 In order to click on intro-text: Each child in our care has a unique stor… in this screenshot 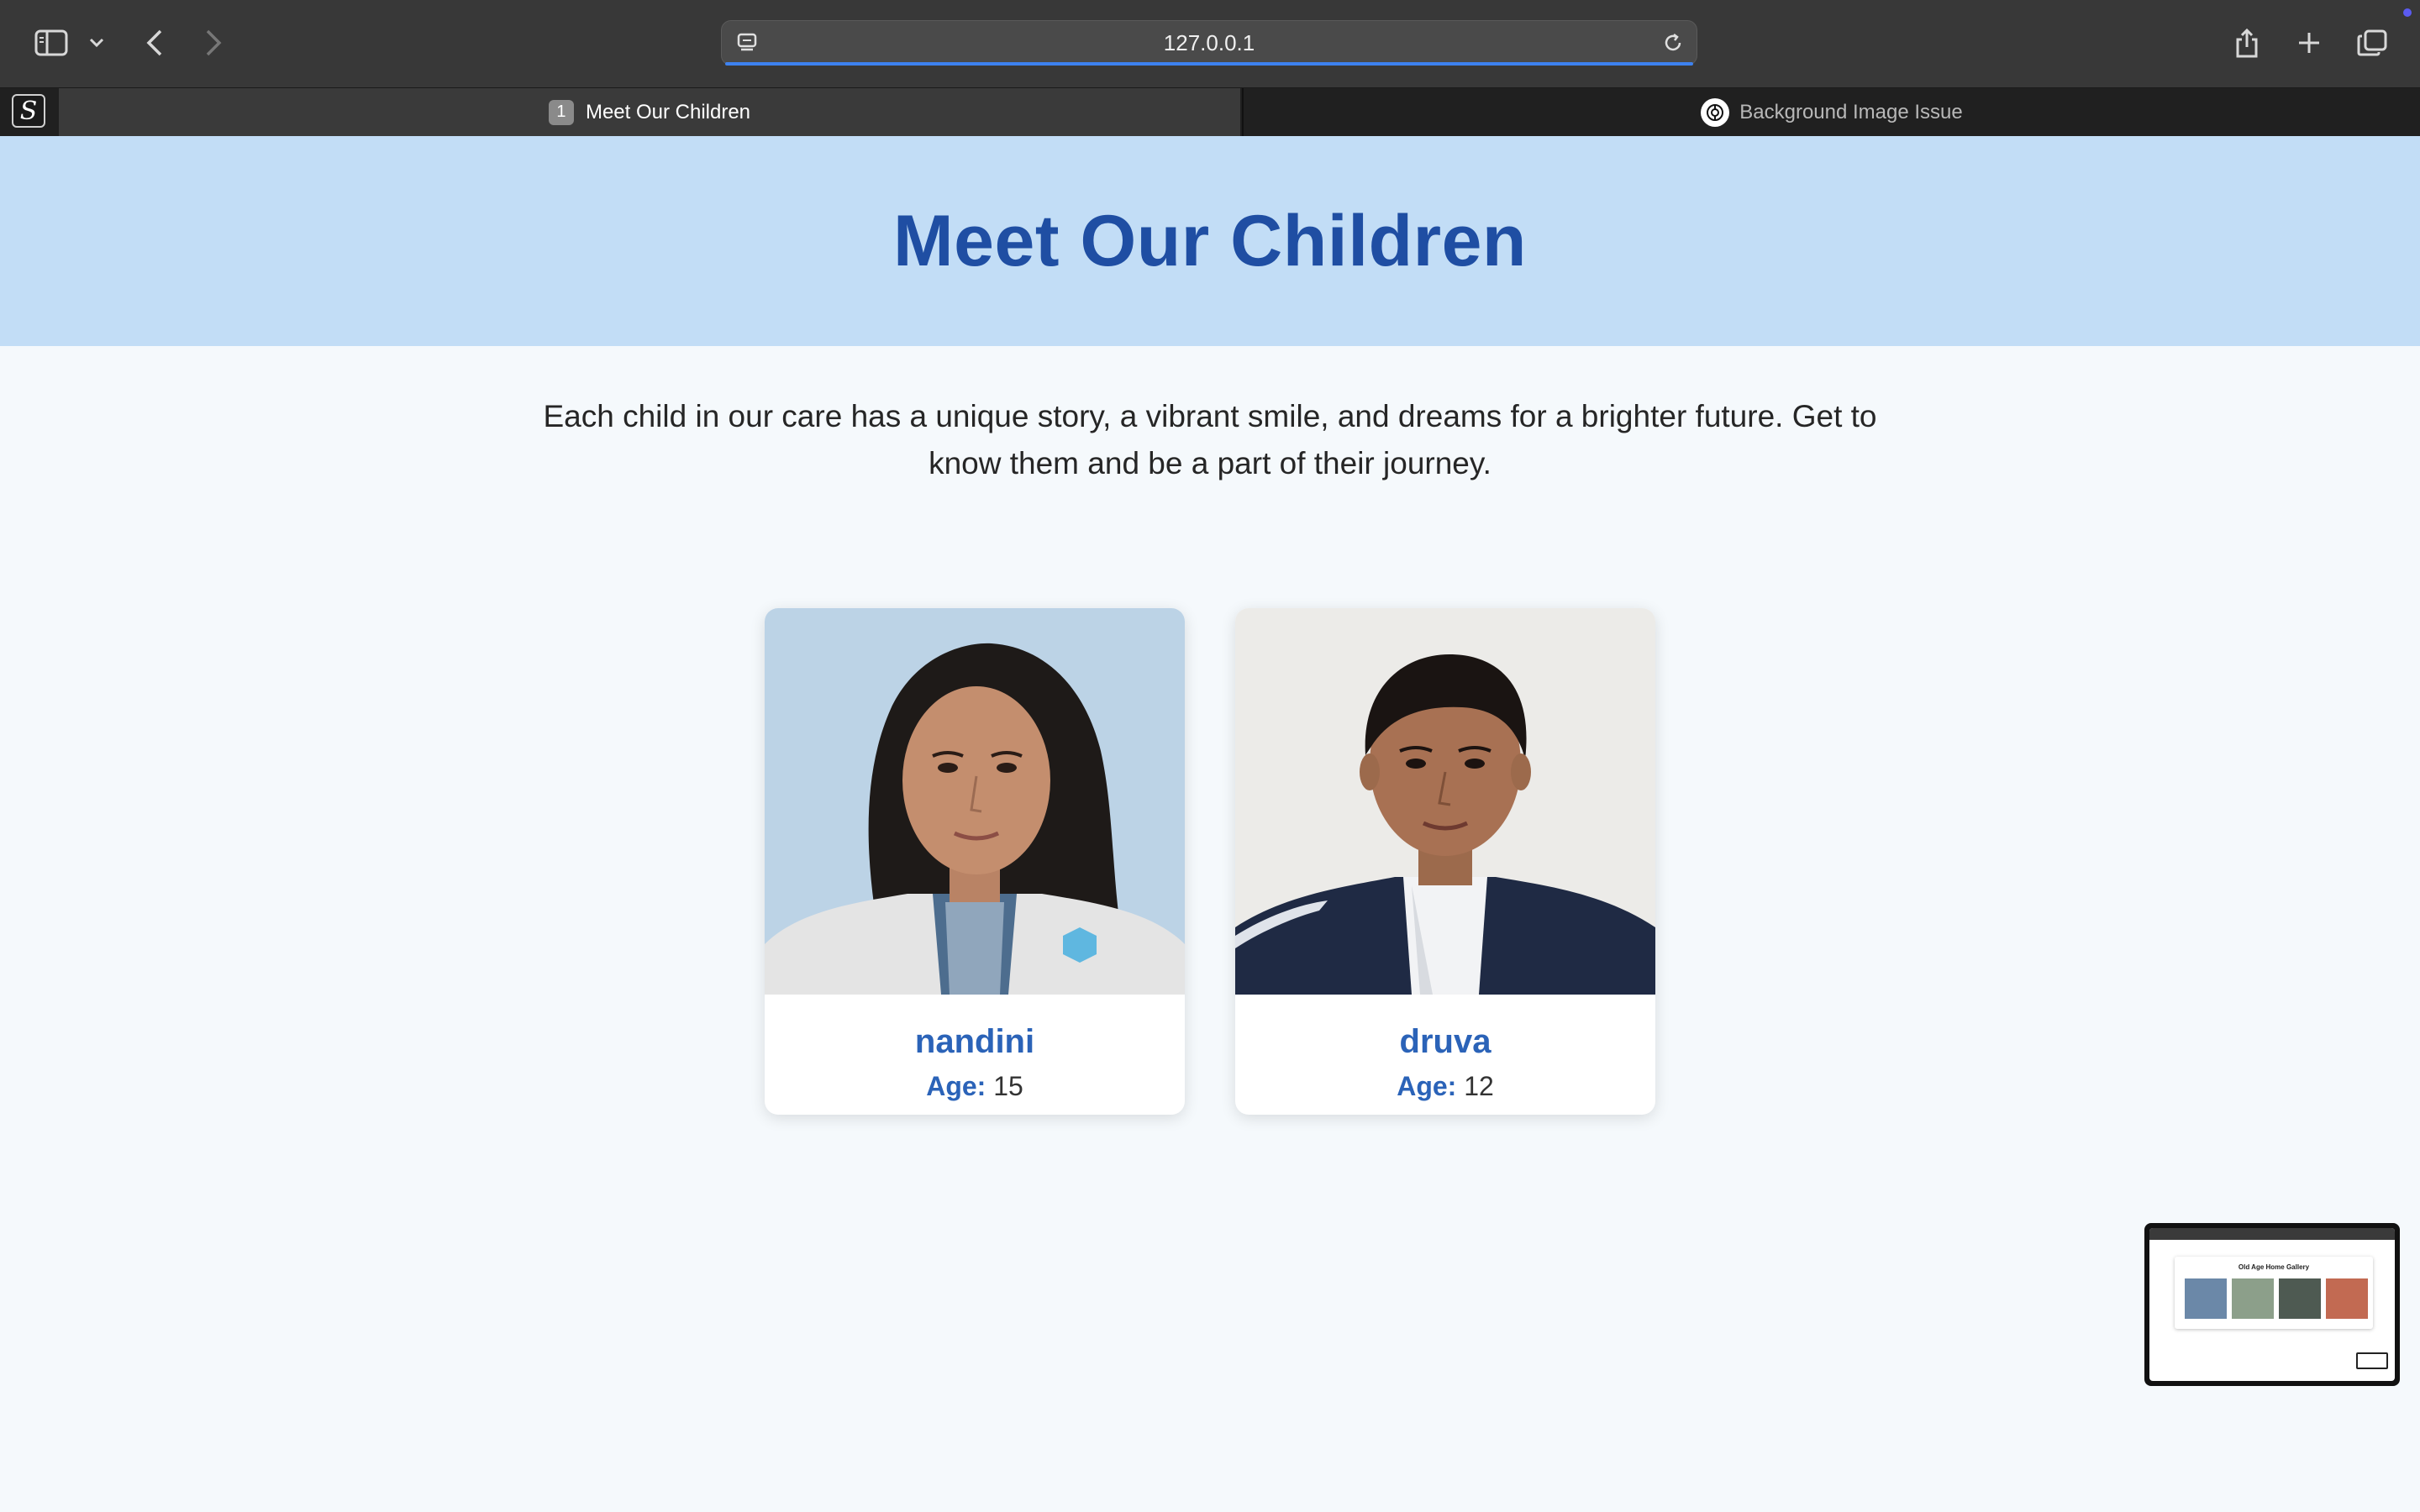, I will do `click(1210, 439)`.